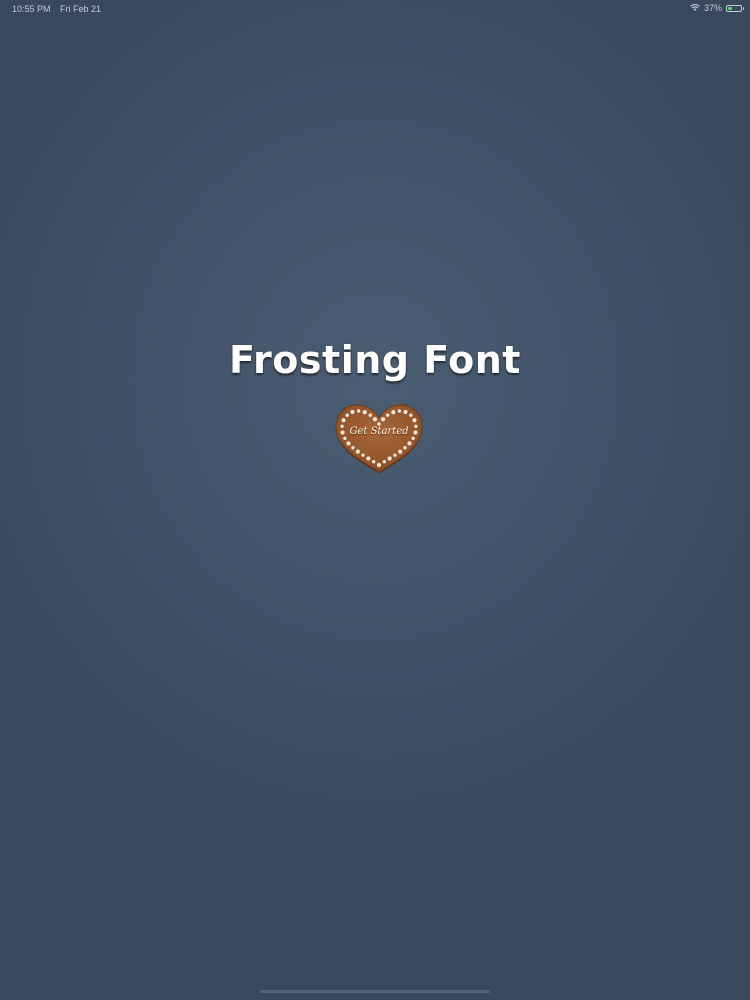 Image resolution: width=750 pixels, height=1000 pixels. I want to click on battery-level-fill, so click(730, 8).